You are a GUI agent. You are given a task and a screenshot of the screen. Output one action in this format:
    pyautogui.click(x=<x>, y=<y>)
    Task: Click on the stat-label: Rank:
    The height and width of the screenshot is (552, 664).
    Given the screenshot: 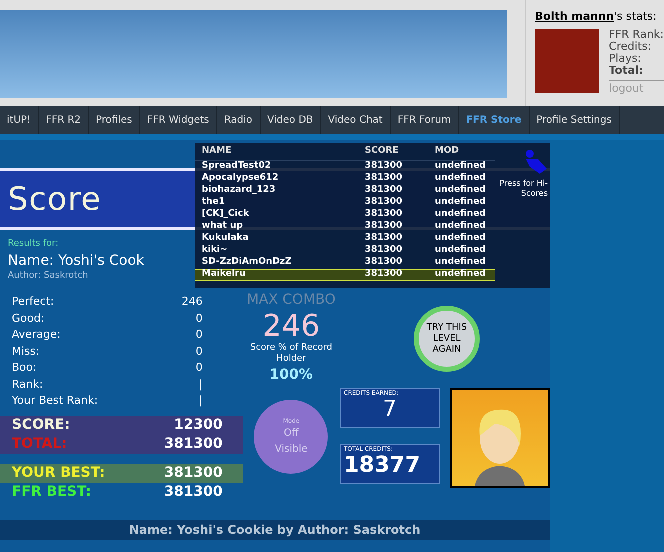 What is the action you would take?
    pyautogui.click(x=28, y=384)
    